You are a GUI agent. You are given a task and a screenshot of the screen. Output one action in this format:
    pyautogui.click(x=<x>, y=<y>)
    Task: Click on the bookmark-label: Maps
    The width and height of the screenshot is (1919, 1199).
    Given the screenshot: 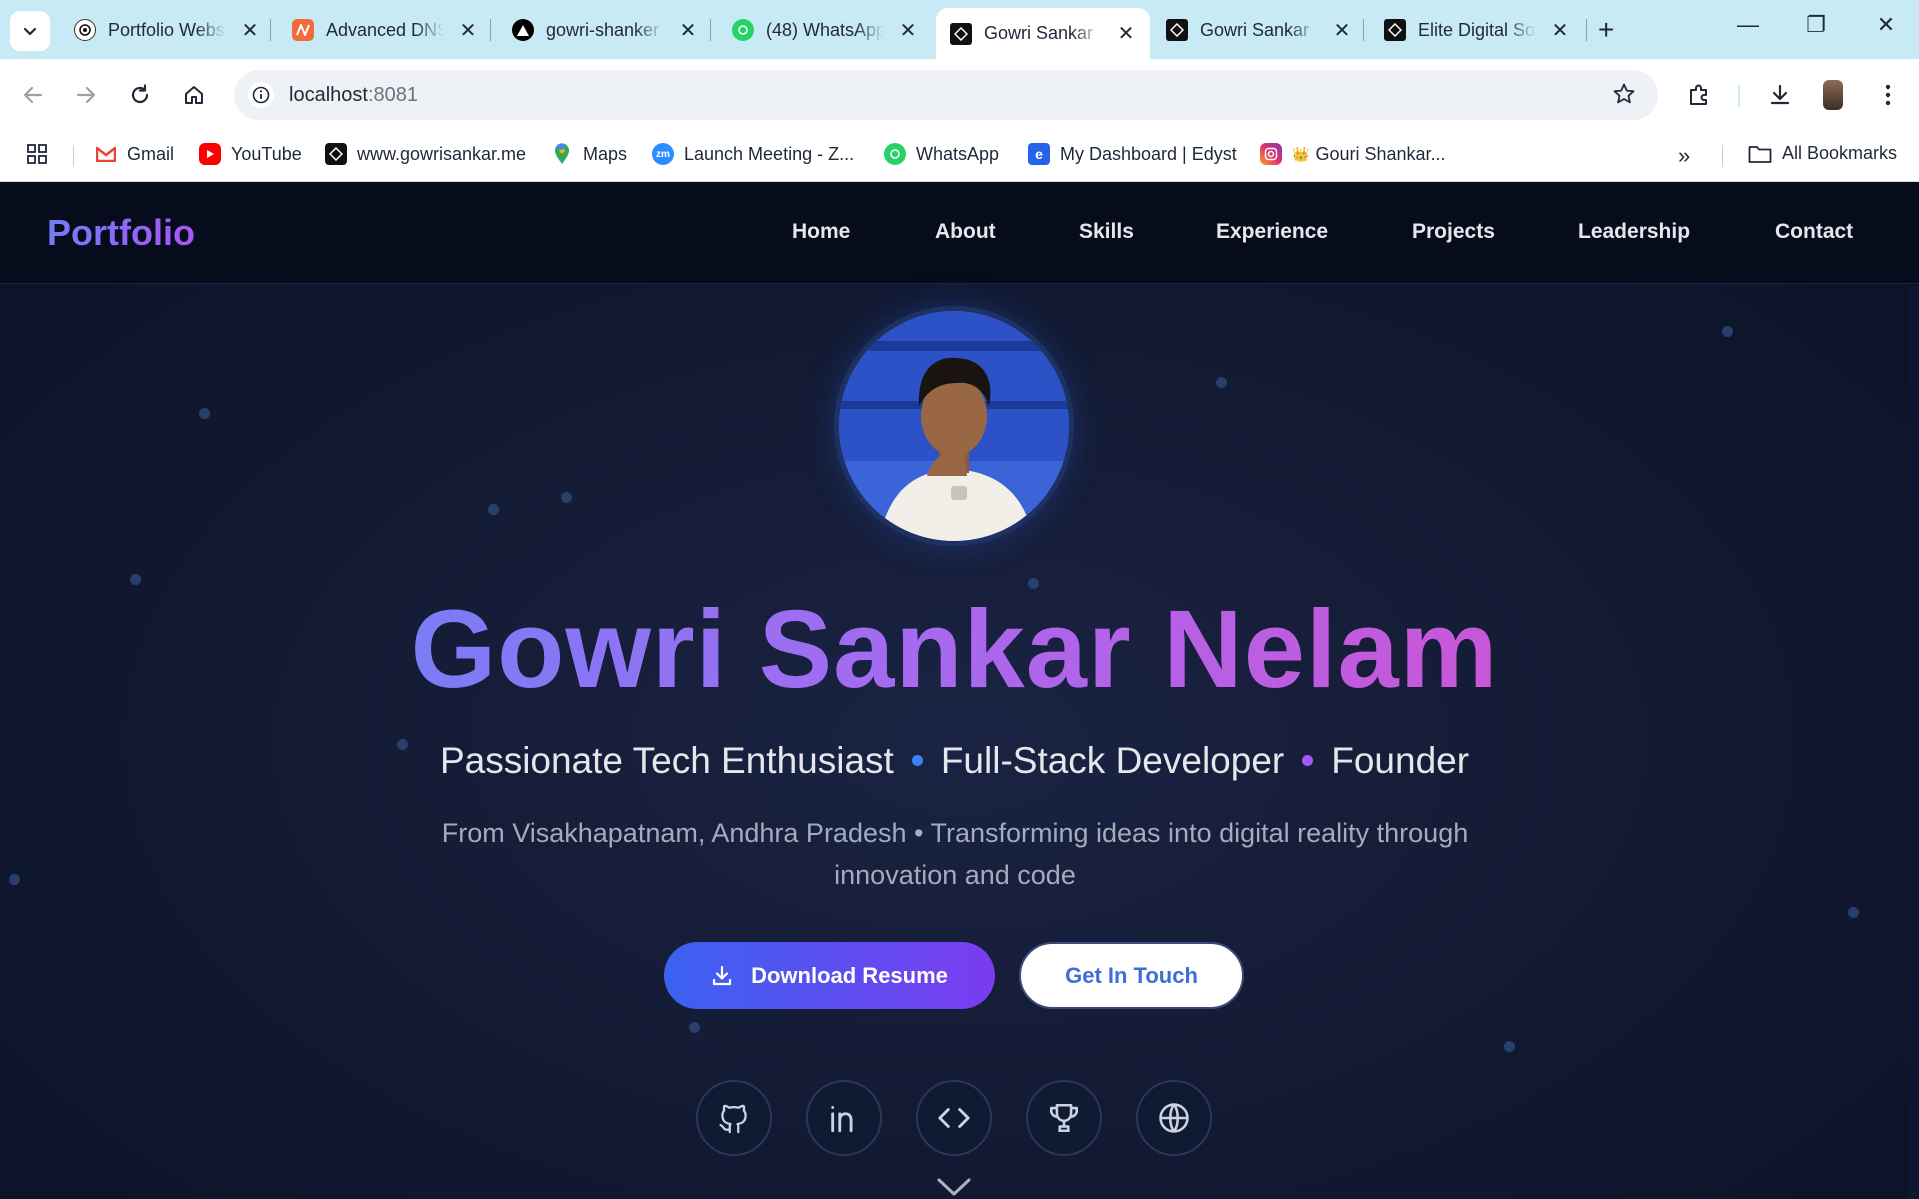 What is the action you would take?
    pyautogui.click(x=605, y=153)
    